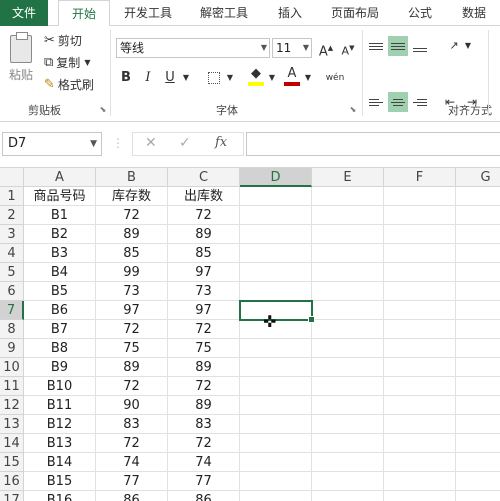 This screenshot has width=500, height=501. What do you see at coordinates (60, 329) in the screenshot?
I see `cell-a8: B7` at bounding box center [60, 329].